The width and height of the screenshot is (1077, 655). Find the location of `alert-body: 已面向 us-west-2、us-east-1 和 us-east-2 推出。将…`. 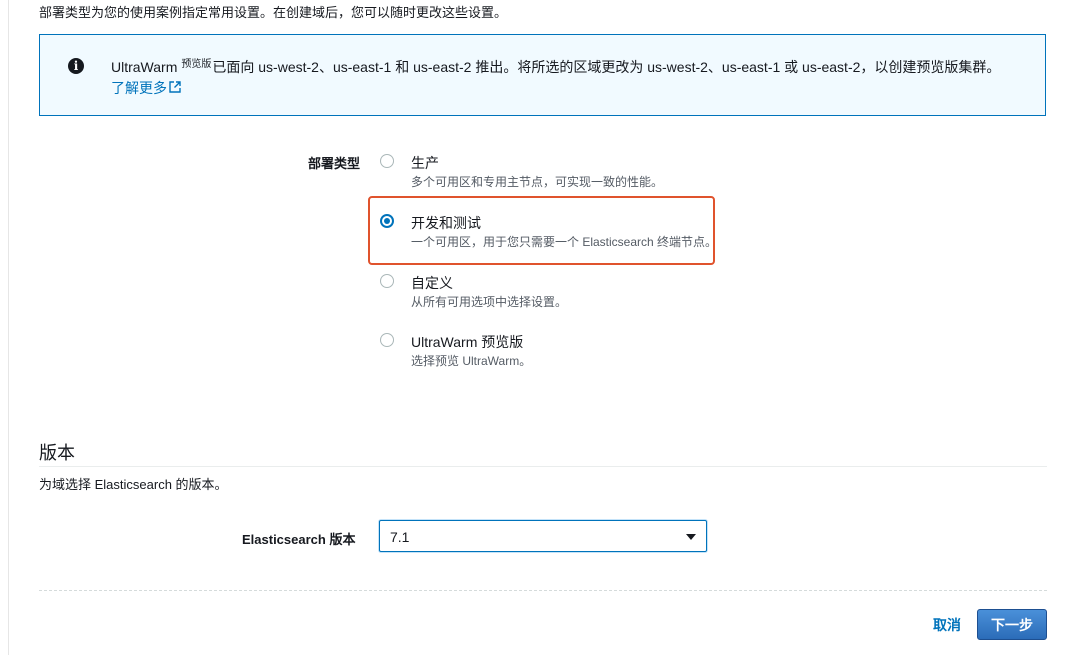

alert-body: 已面向 us-west-2、us-east-1 和 us-east-2 推出。将… is located at coordinates (606, 67).